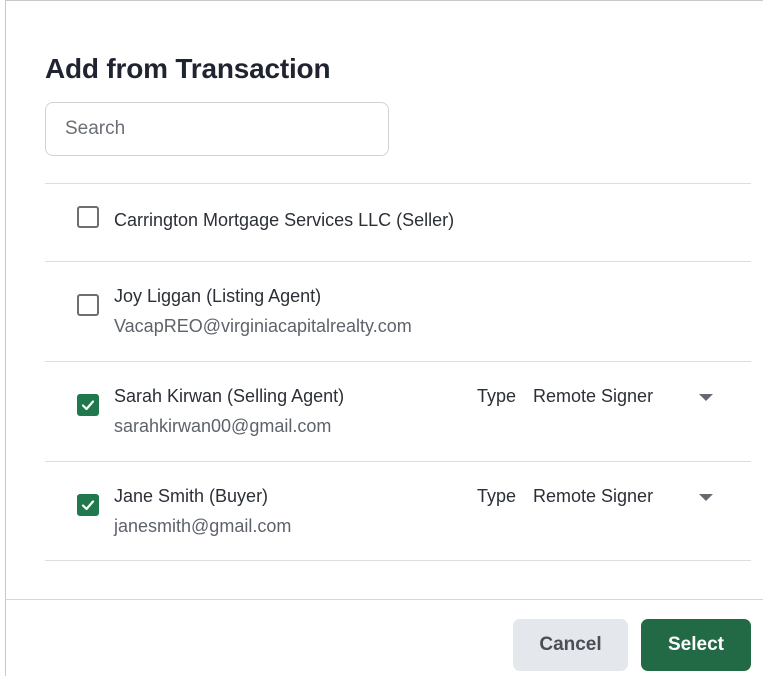 The height and width of the screenshot is (676, 763). Describe the element at coordinates (570, 645) in the screenshot. I see `cancel-button: Cancel` at that location.